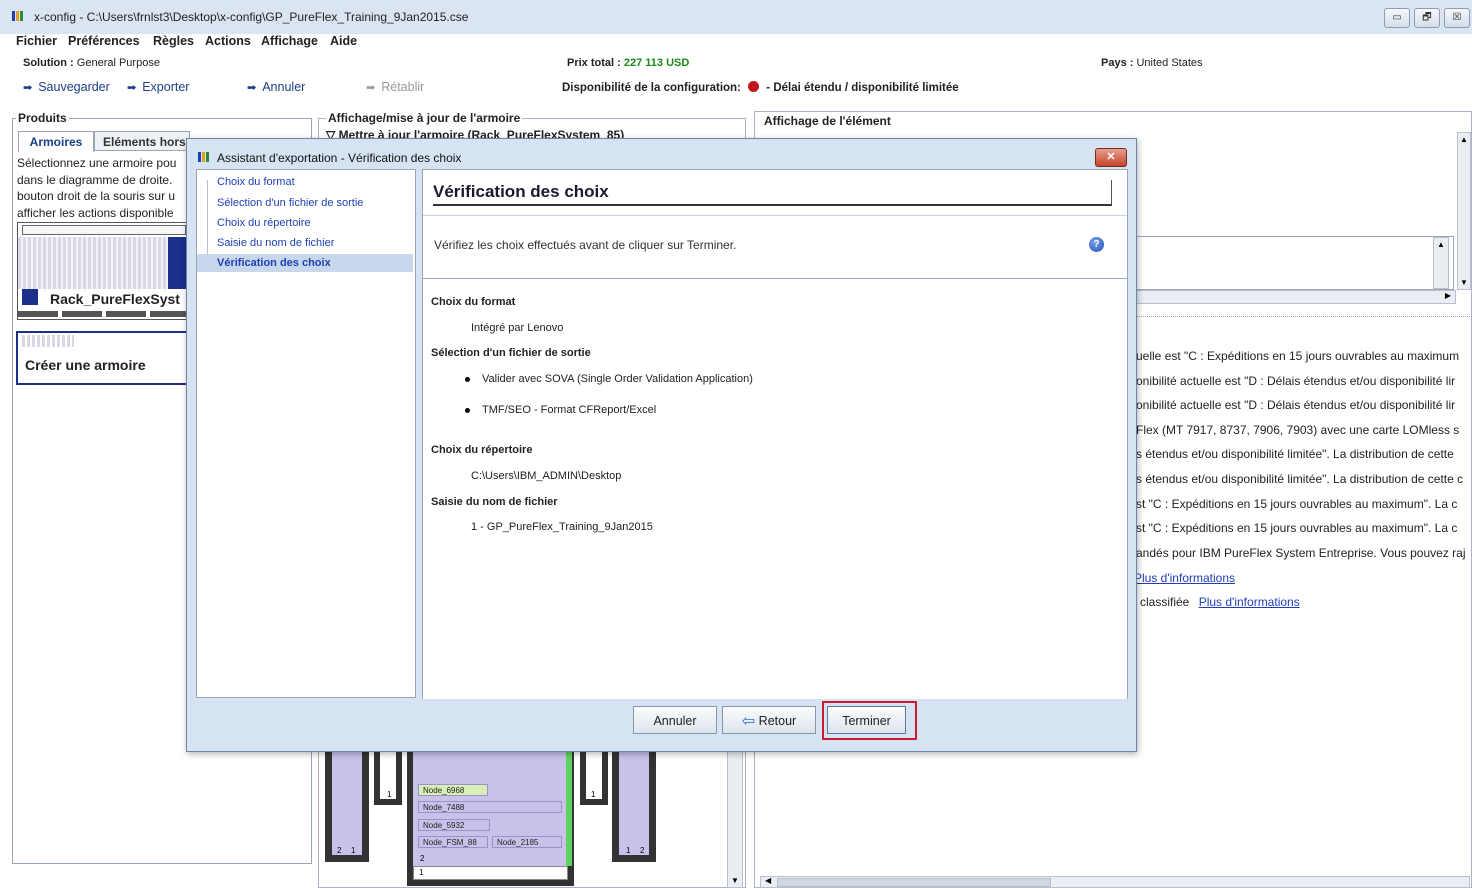  I want to click on save-label: Sauvegarder, so click(74, 87).